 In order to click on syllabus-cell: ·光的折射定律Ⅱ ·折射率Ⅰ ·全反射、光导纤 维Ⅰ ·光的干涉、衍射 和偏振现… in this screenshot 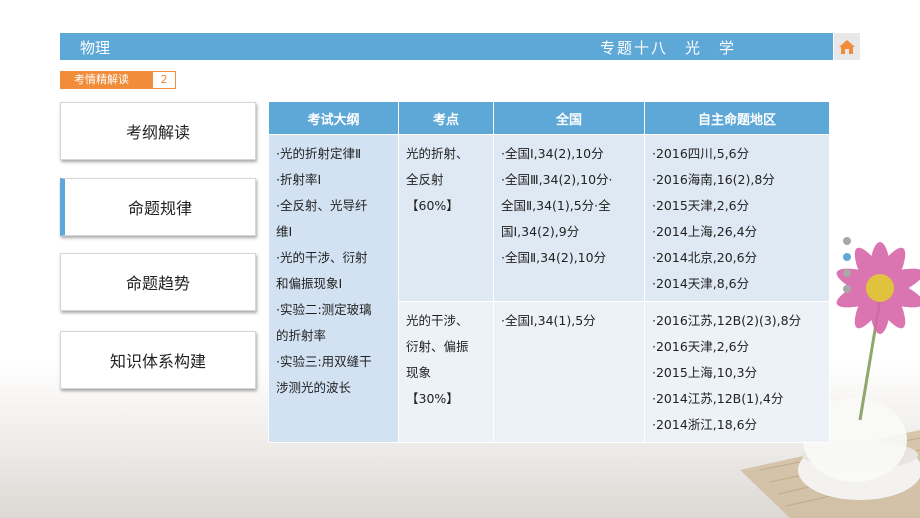, I will do `click(333, 288)`.